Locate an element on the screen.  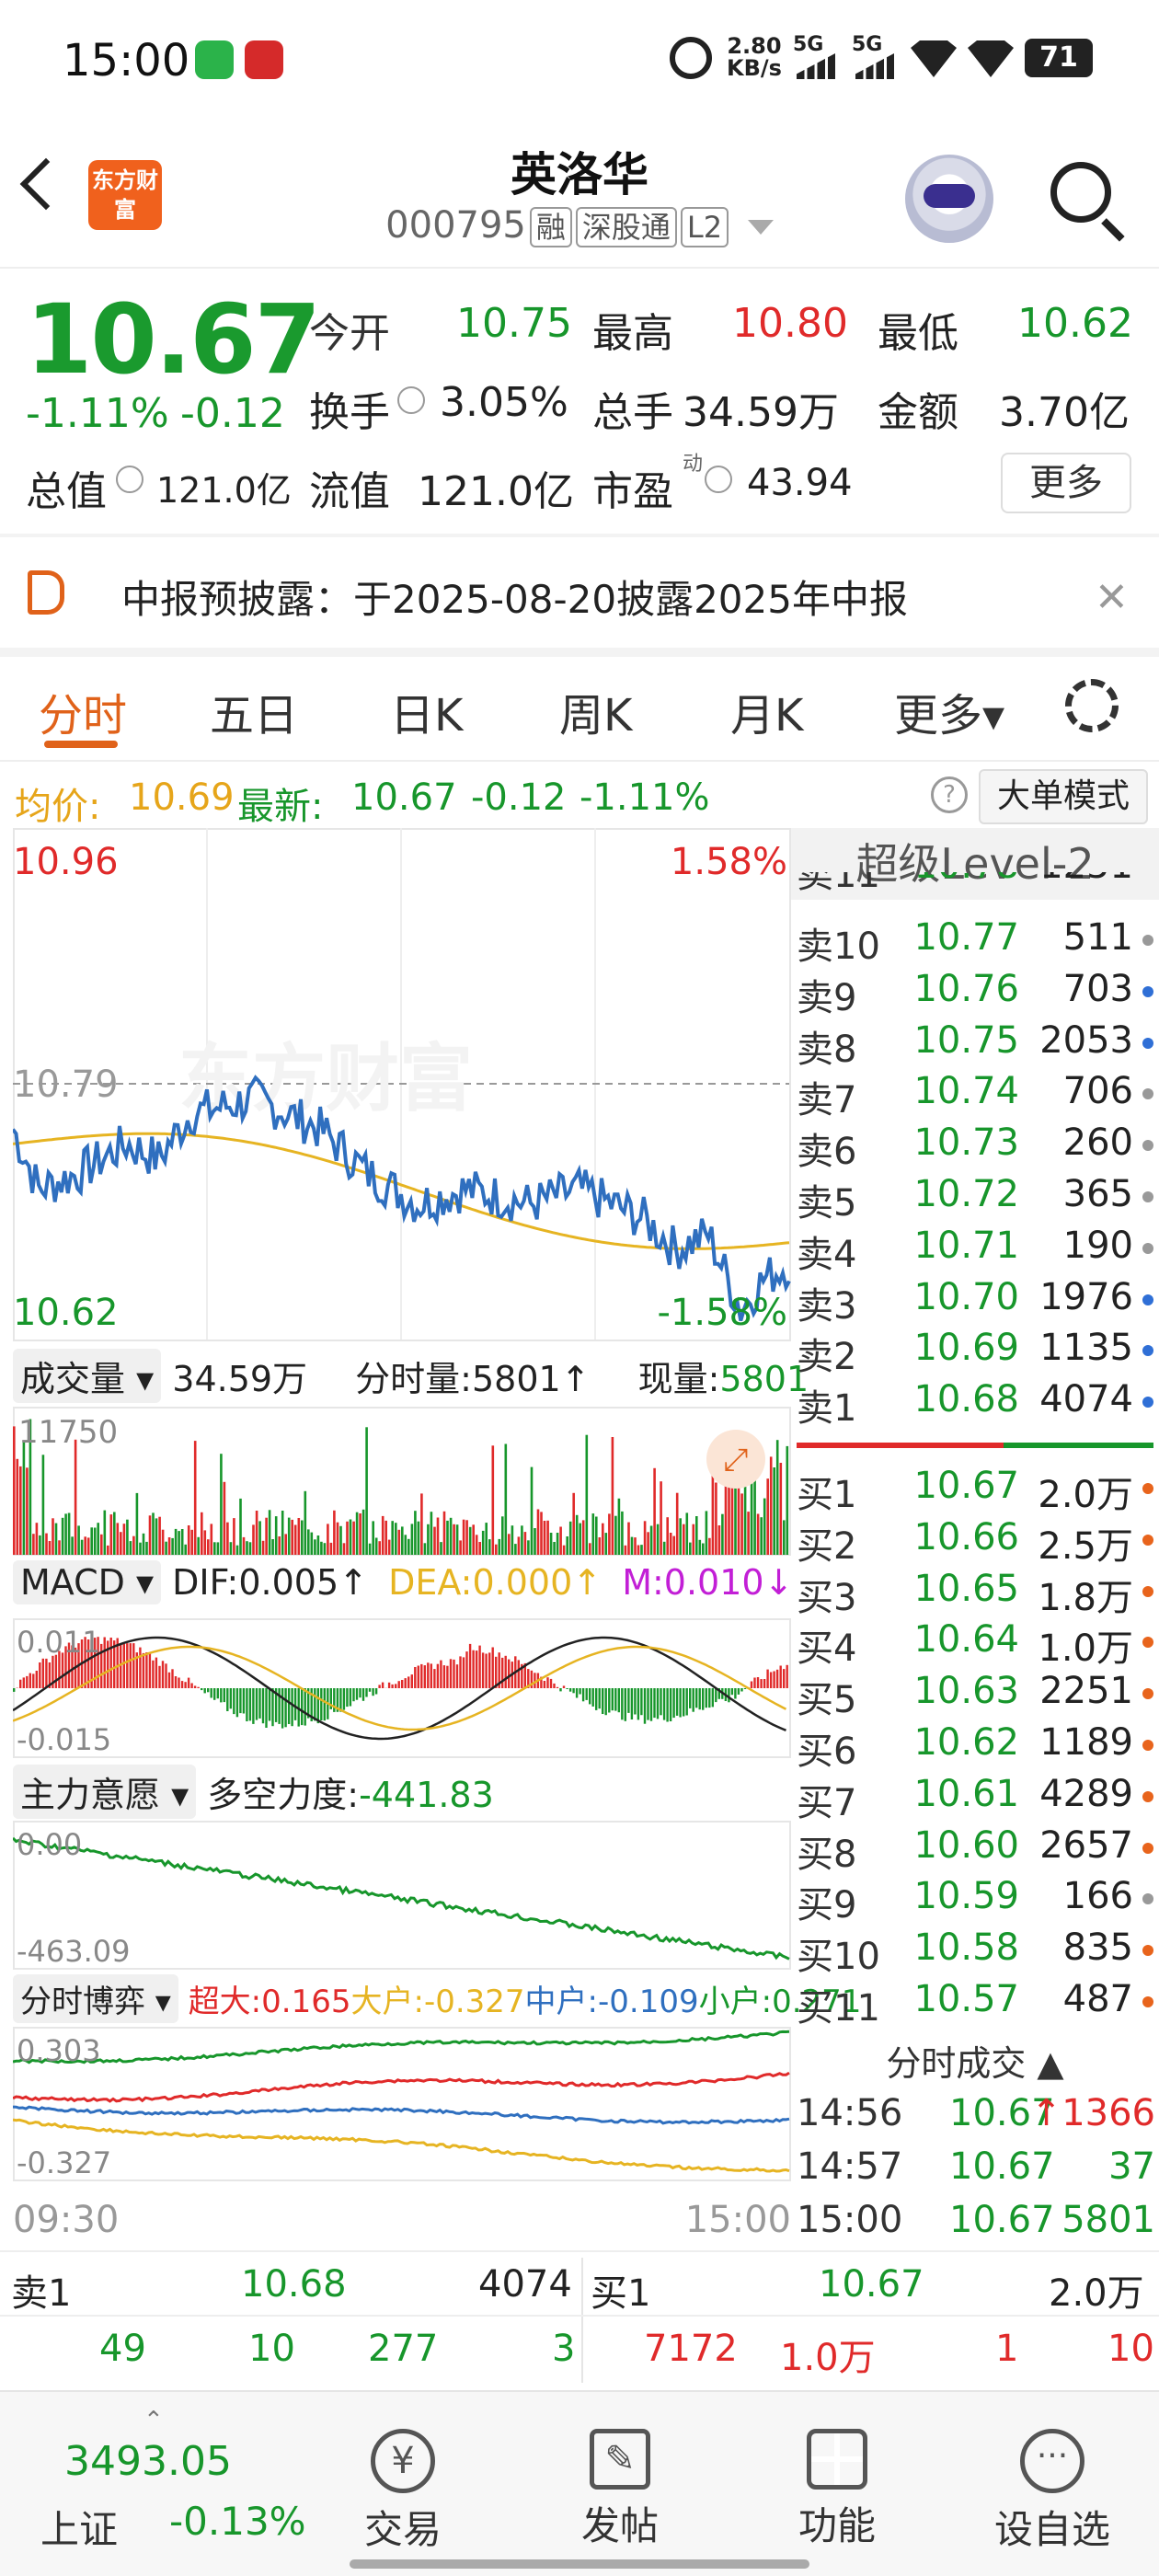
ask-row: 卖7 10.74 706 is located at coordinates (975, 1095).